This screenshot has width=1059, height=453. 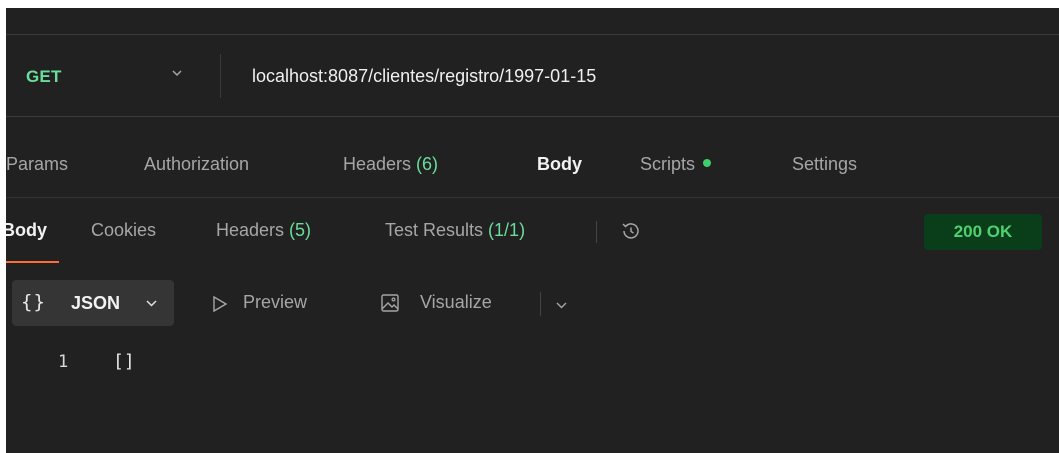 I want to click on tab-scripts: Scripts, so click(x=676, y=164).